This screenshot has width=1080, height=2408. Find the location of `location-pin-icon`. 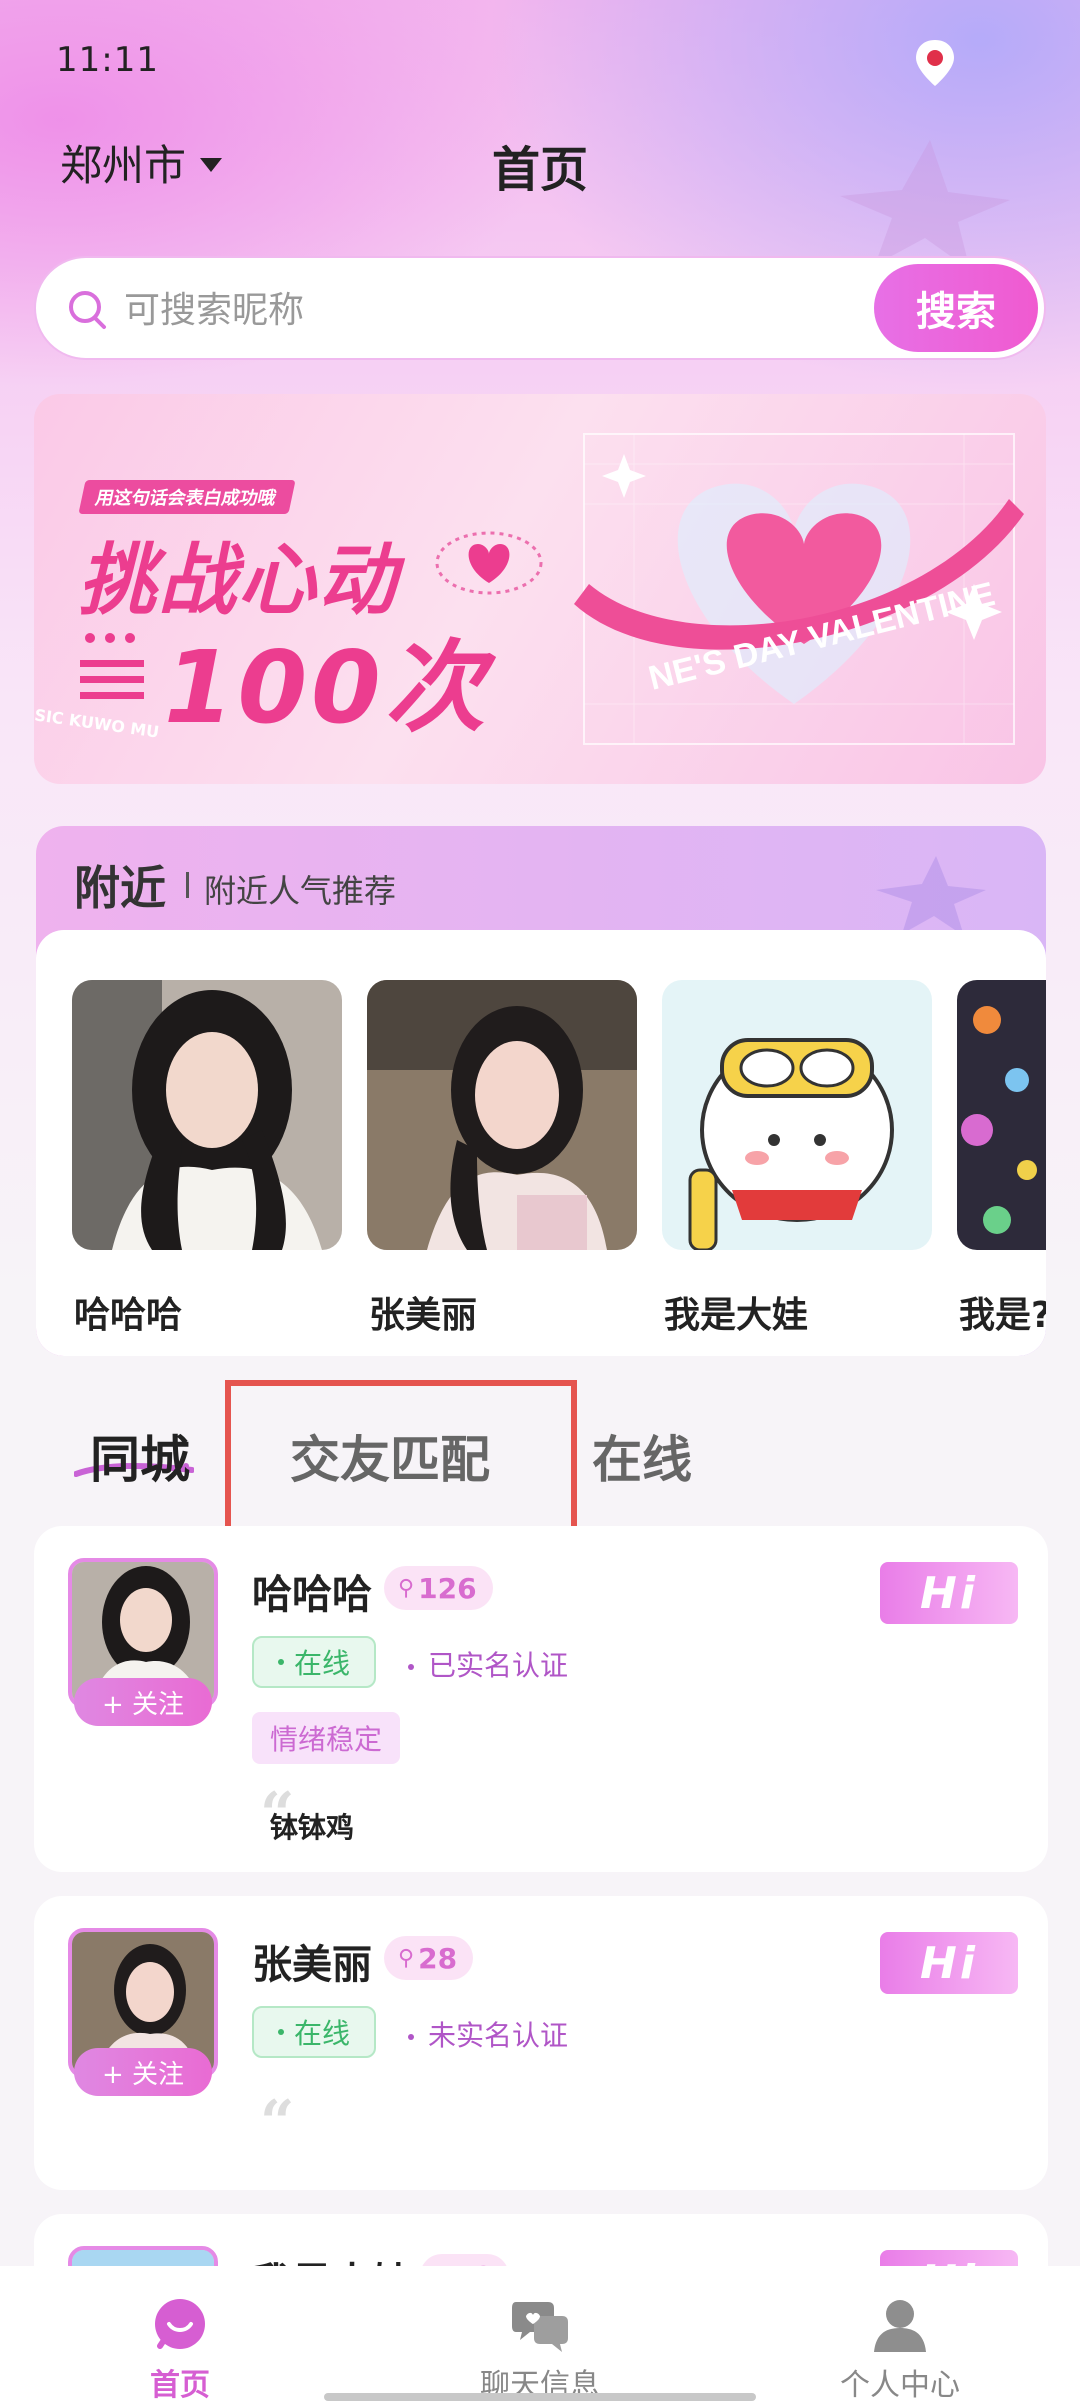

location-pin-icon is located at coordinates (935, 63).